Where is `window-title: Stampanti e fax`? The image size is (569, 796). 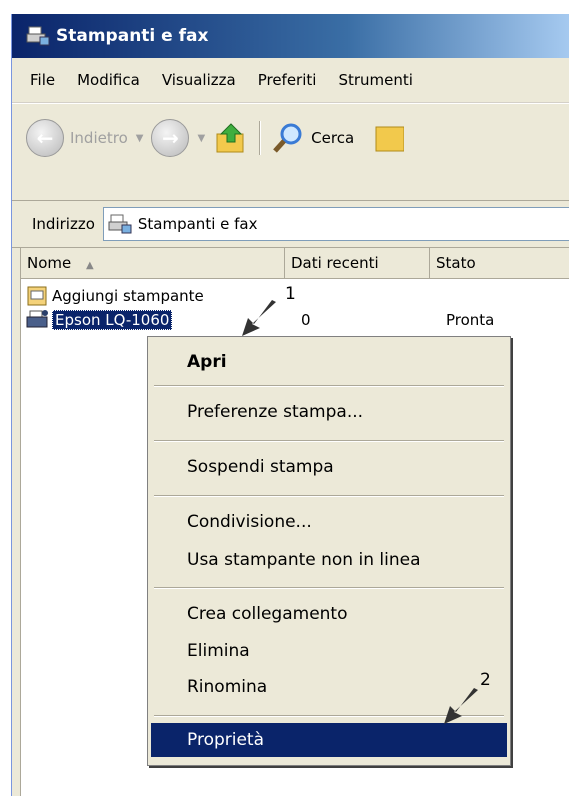 window-title: Stampanti e fax is located at coordinates (132, 36).